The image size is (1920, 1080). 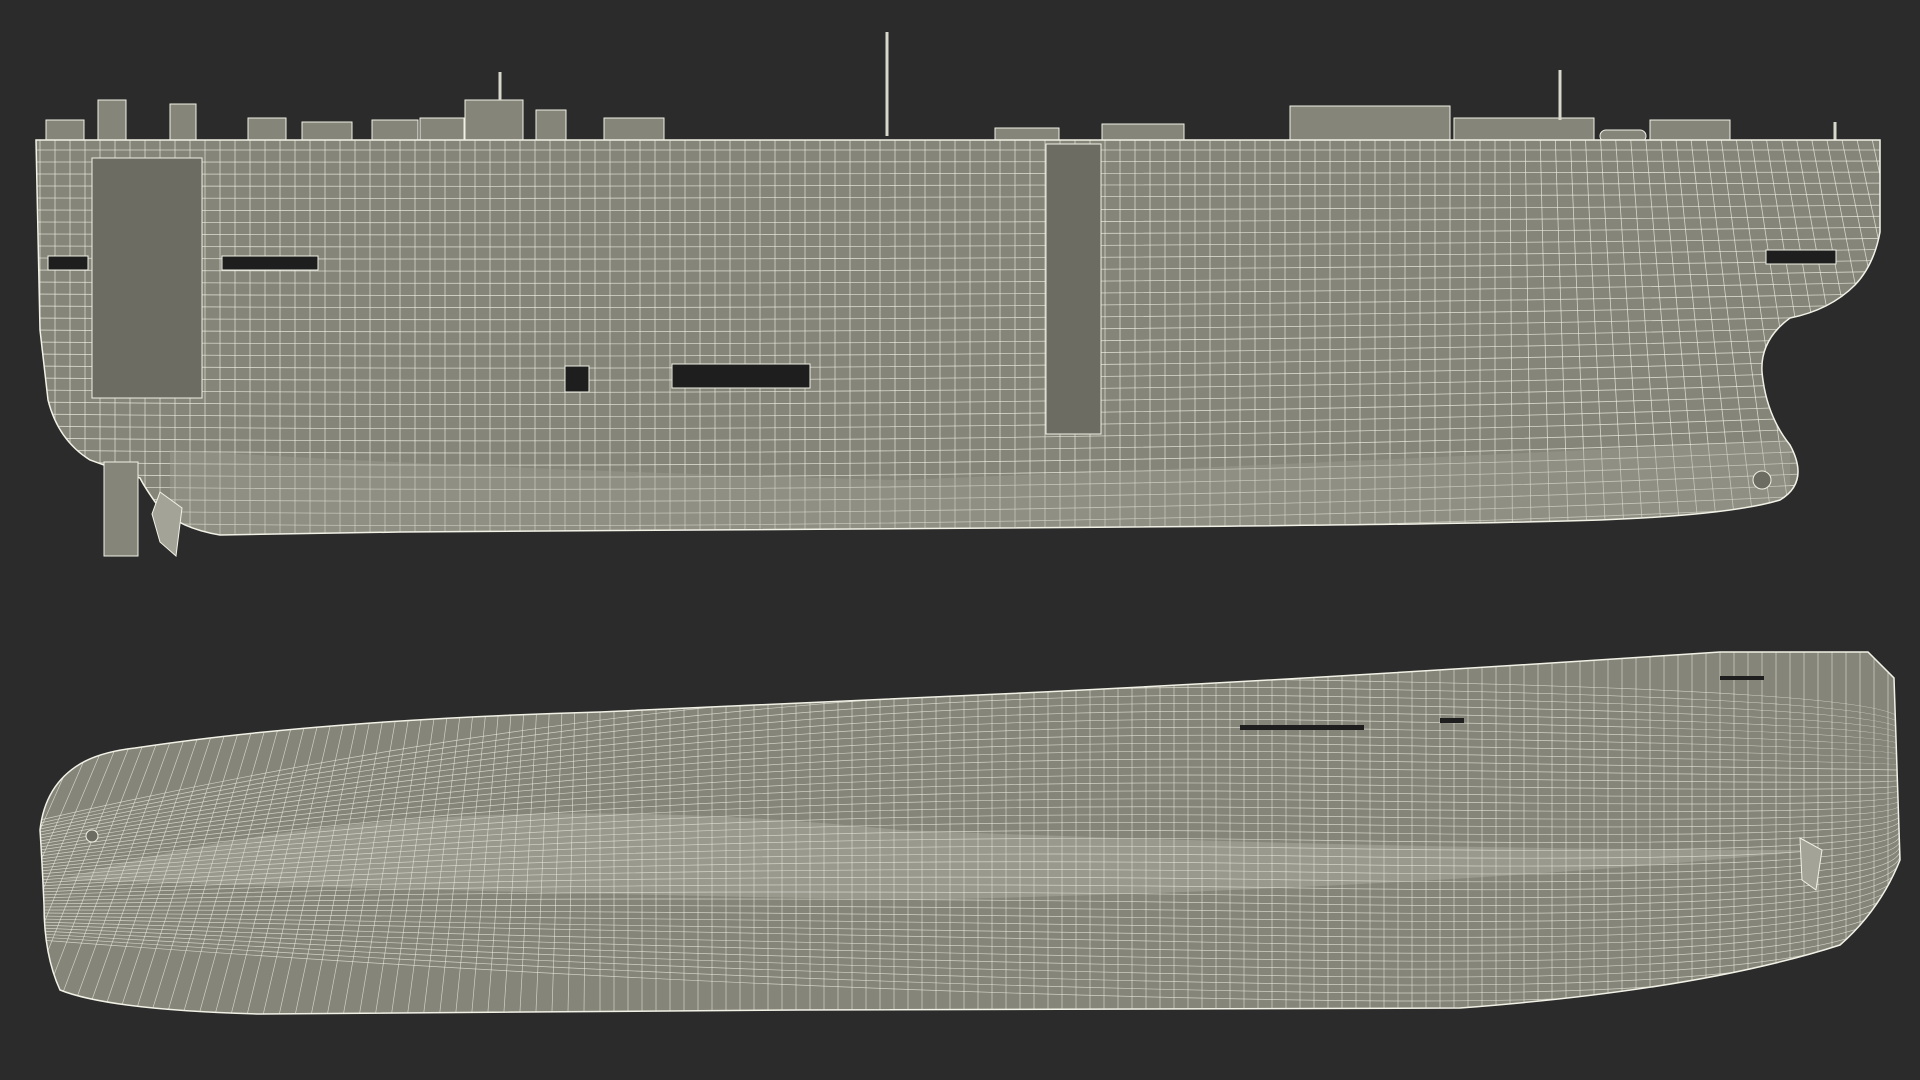 What do you see at coordinates (270, 263) in the screenshot?
I see `stern-window-strip` at bounding box center [270, 263].